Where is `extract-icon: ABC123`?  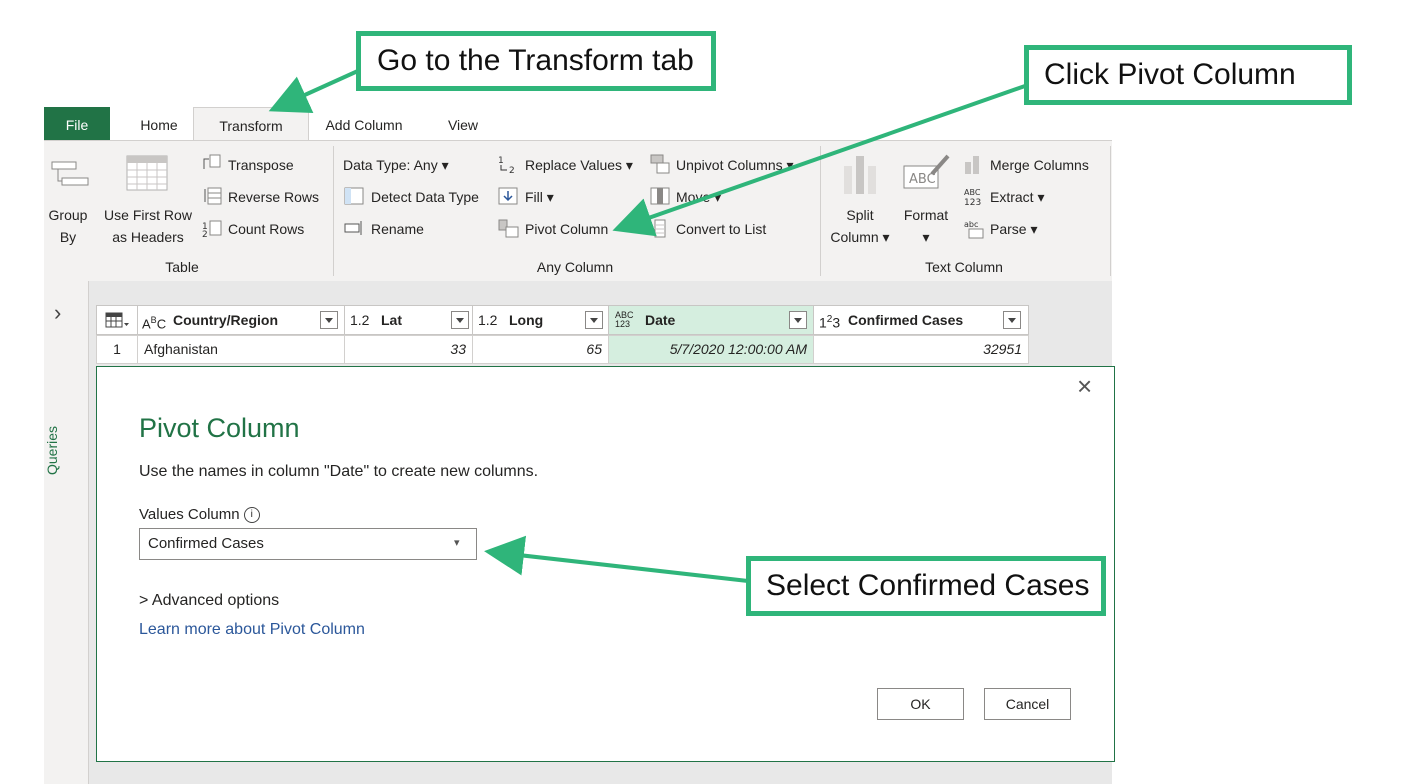
extract-icon: ABC123 is located at coordinates (972, 198).